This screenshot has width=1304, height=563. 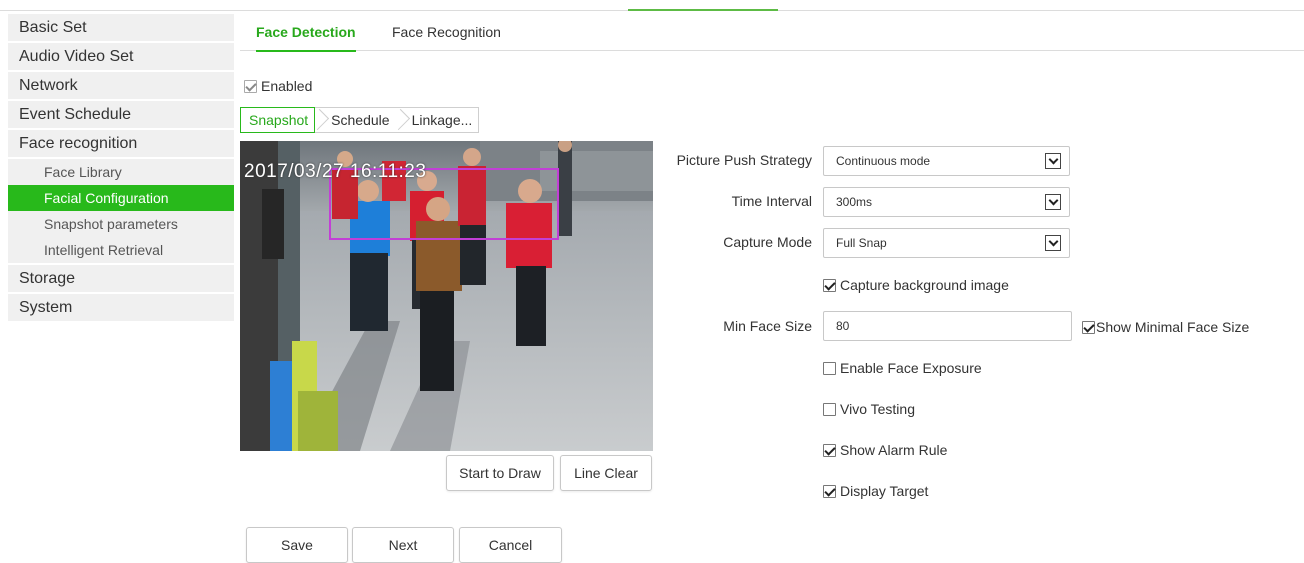 I want to click on enabled-checkbox-row: Enabled, so click(x=278, y=86).